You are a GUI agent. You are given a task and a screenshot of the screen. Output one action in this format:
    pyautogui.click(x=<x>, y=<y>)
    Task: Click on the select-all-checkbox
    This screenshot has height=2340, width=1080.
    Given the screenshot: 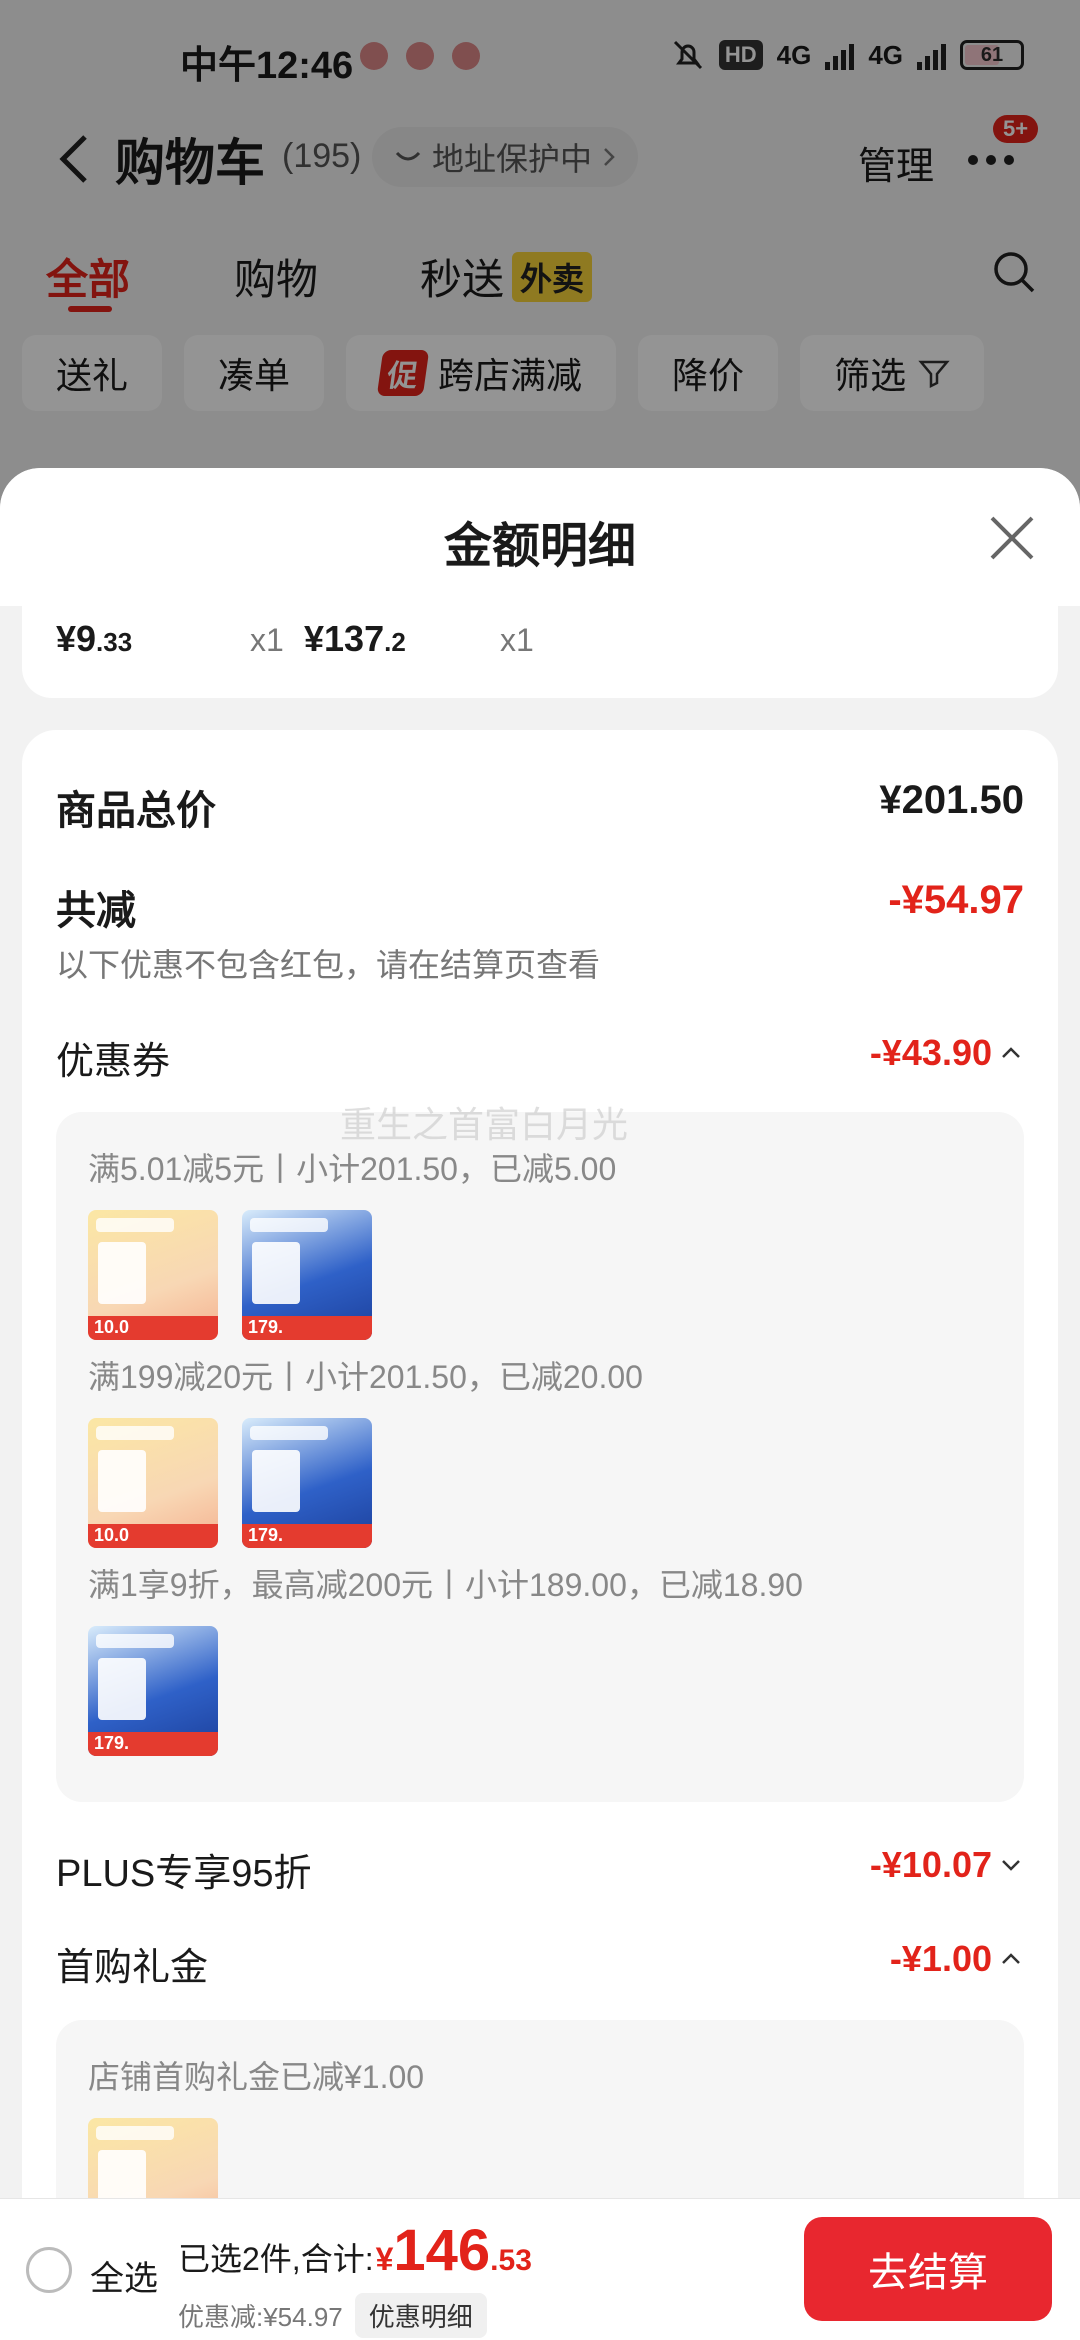 What is the action you would take?
    pyautogui.click(x=49, y=2270)
    